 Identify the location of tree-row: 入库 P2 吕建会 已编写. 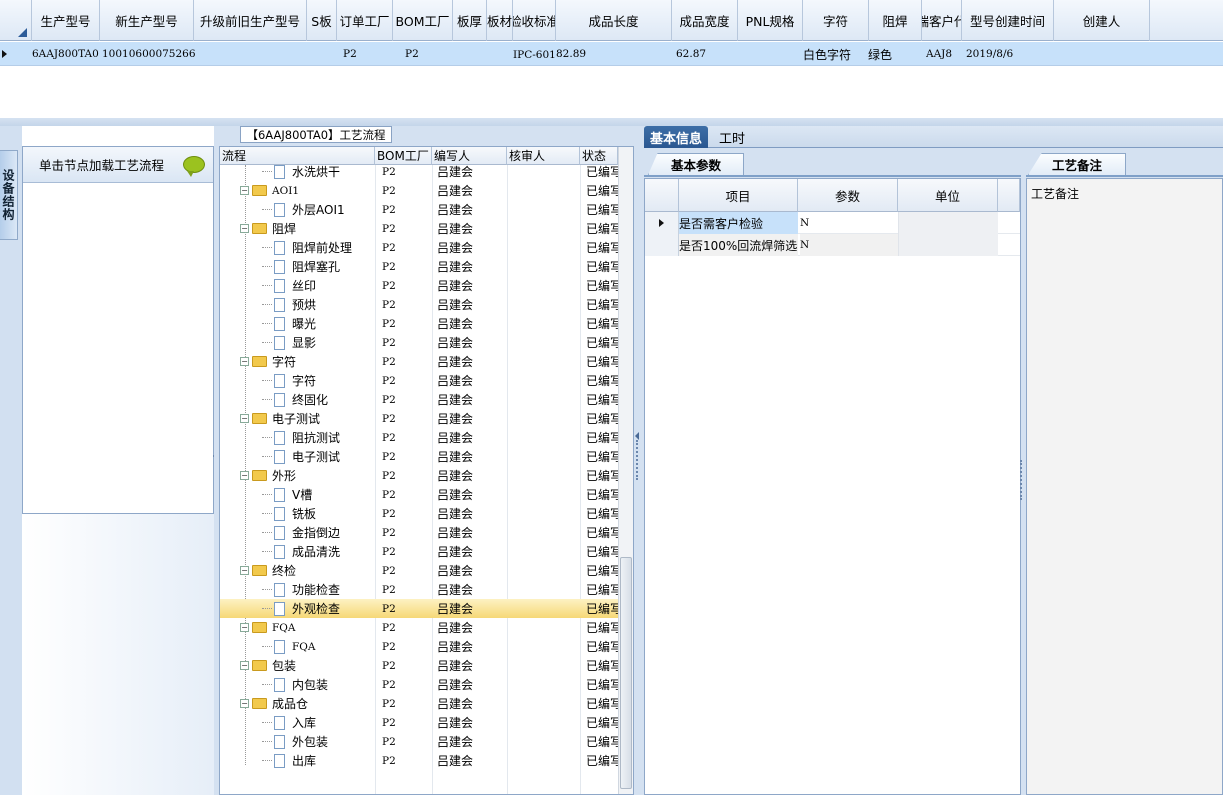
(419, 722).